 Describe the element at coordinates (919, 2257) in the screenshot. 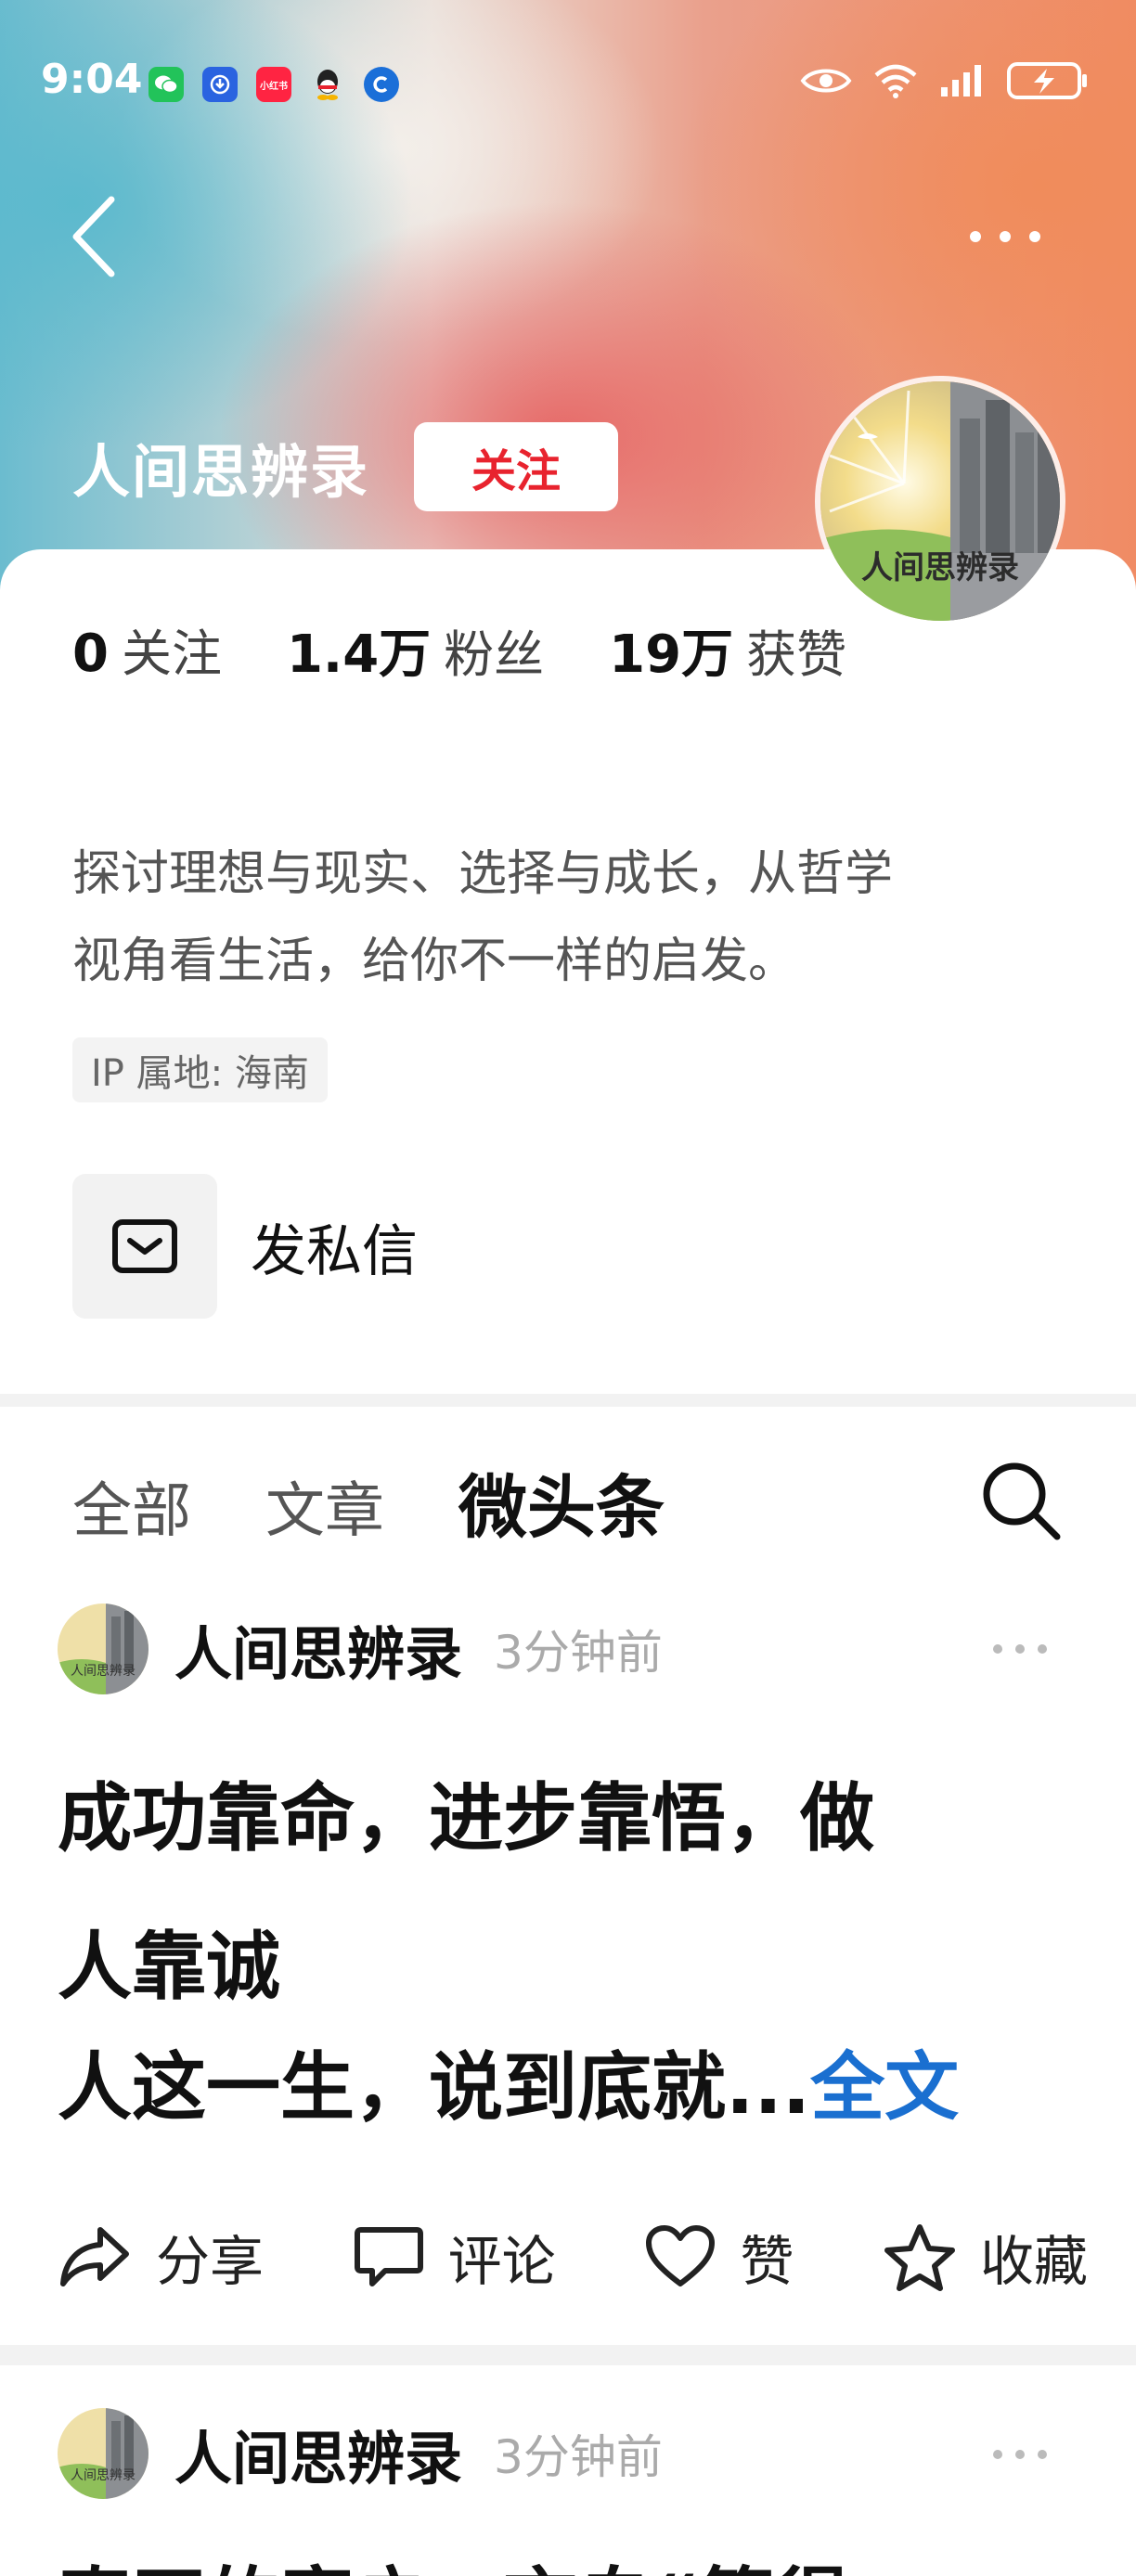

I see `star-icon` at that location.